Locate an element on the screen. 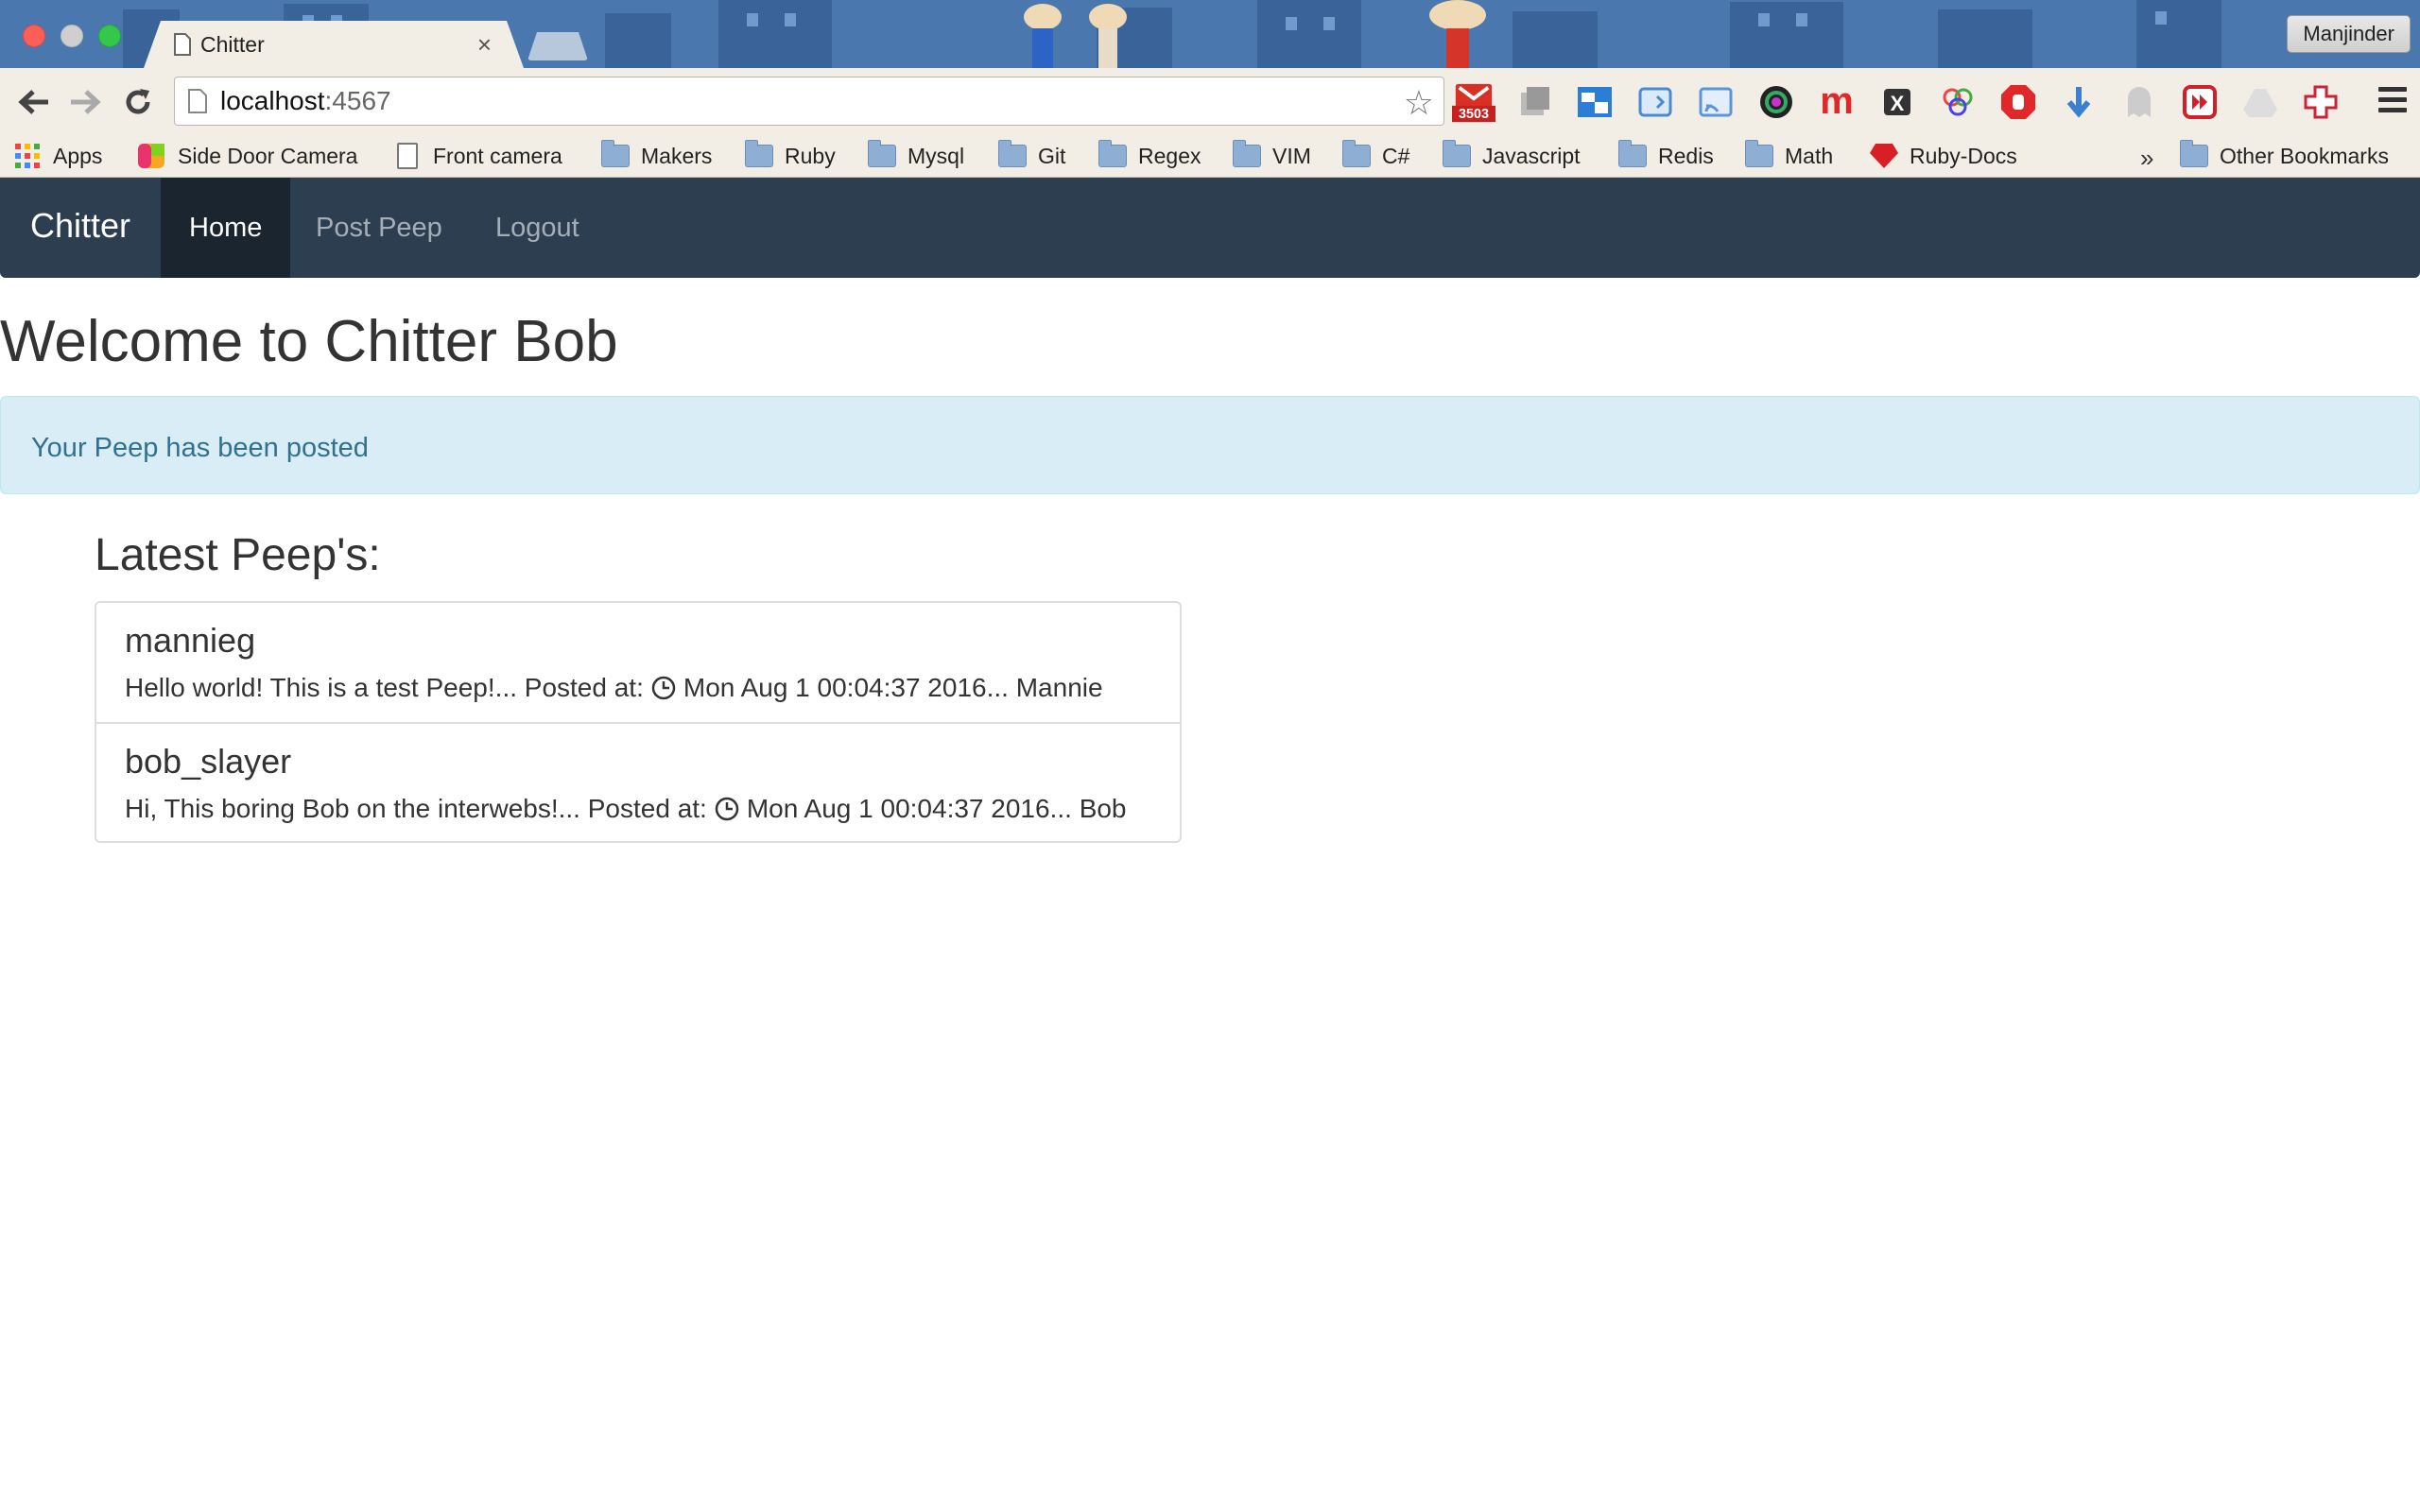  bookmark-front-camera: Front camera is located at coordinates (479, 156).